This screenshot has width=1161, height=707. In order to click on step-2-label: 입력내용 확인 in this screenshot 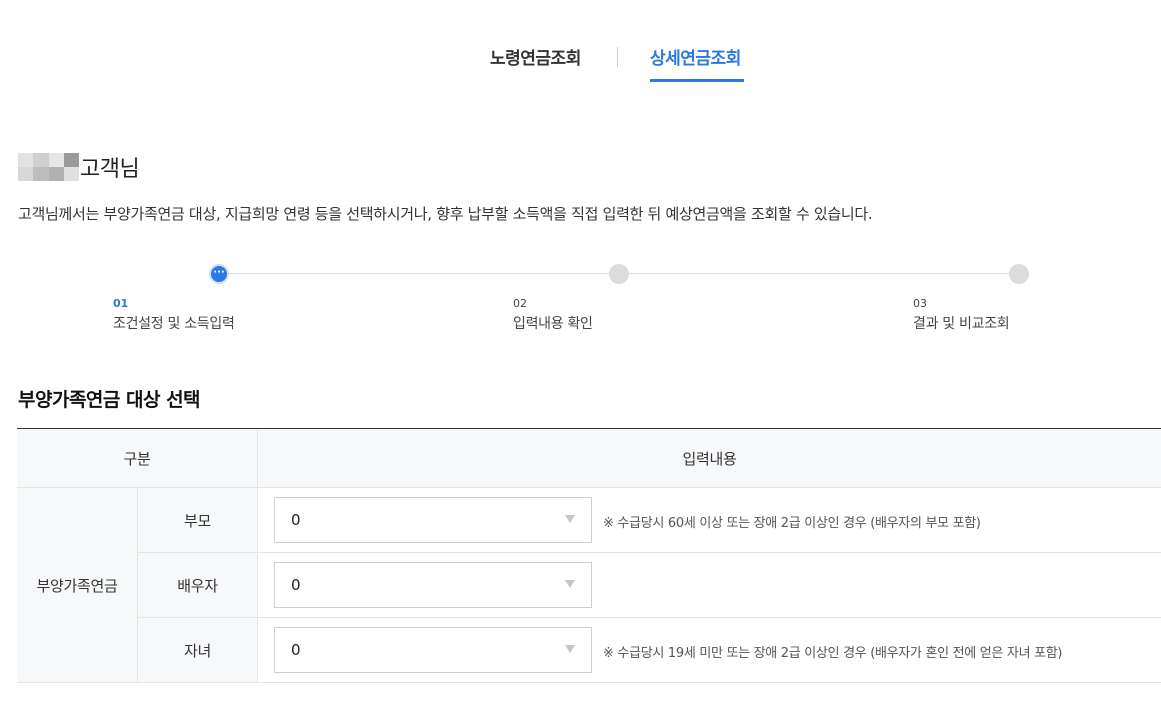, I will do `click(553, 324)`.